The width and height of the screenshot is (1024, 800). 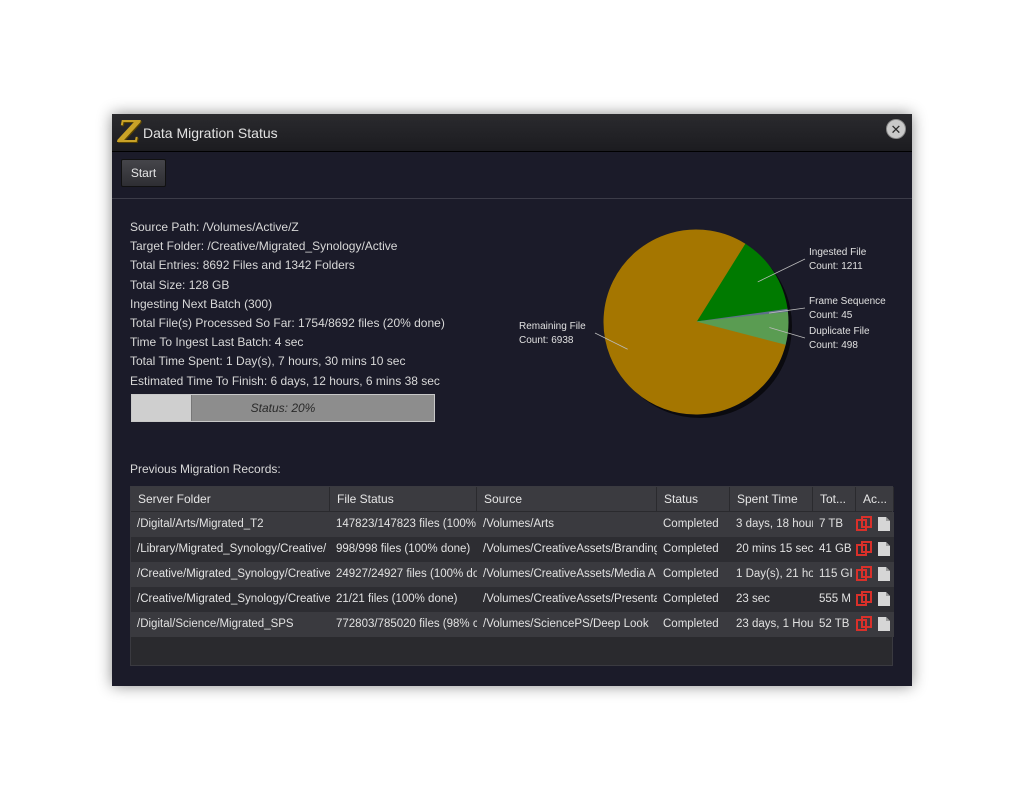 I want to click on table-cell: 555 M, so click(x=835, y=599).